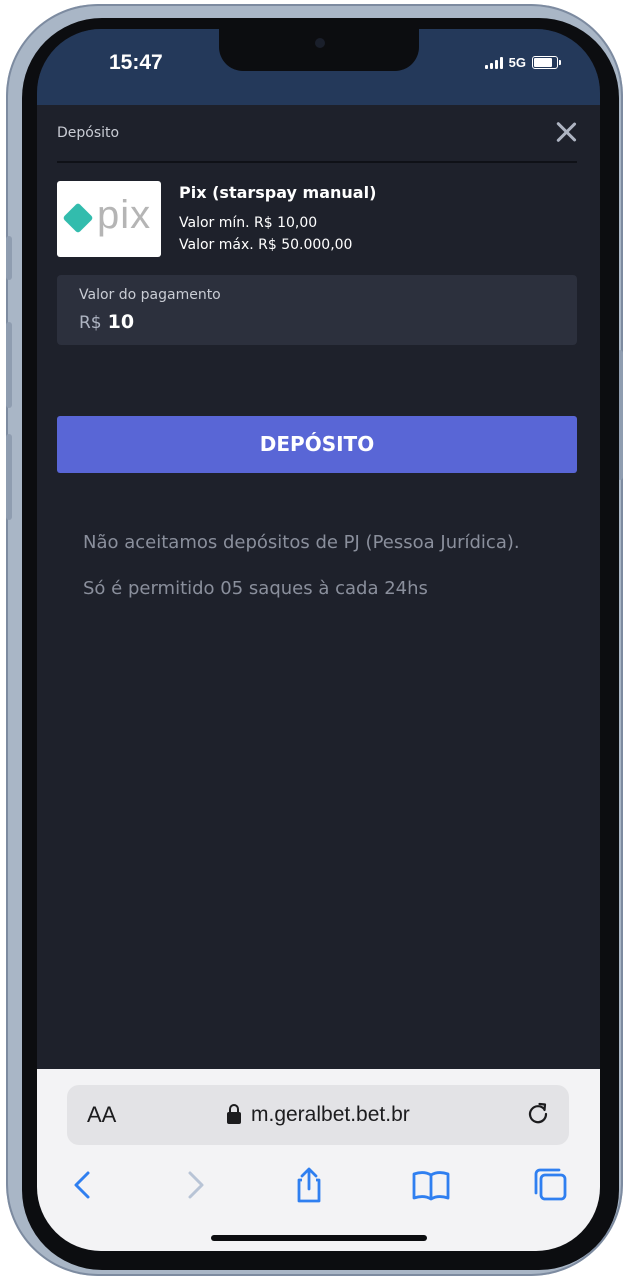  Describe the element at coordinates (248, 223) in the screenshot. I see `method-min-value: Valor mín. R$ 10,00` at that location.